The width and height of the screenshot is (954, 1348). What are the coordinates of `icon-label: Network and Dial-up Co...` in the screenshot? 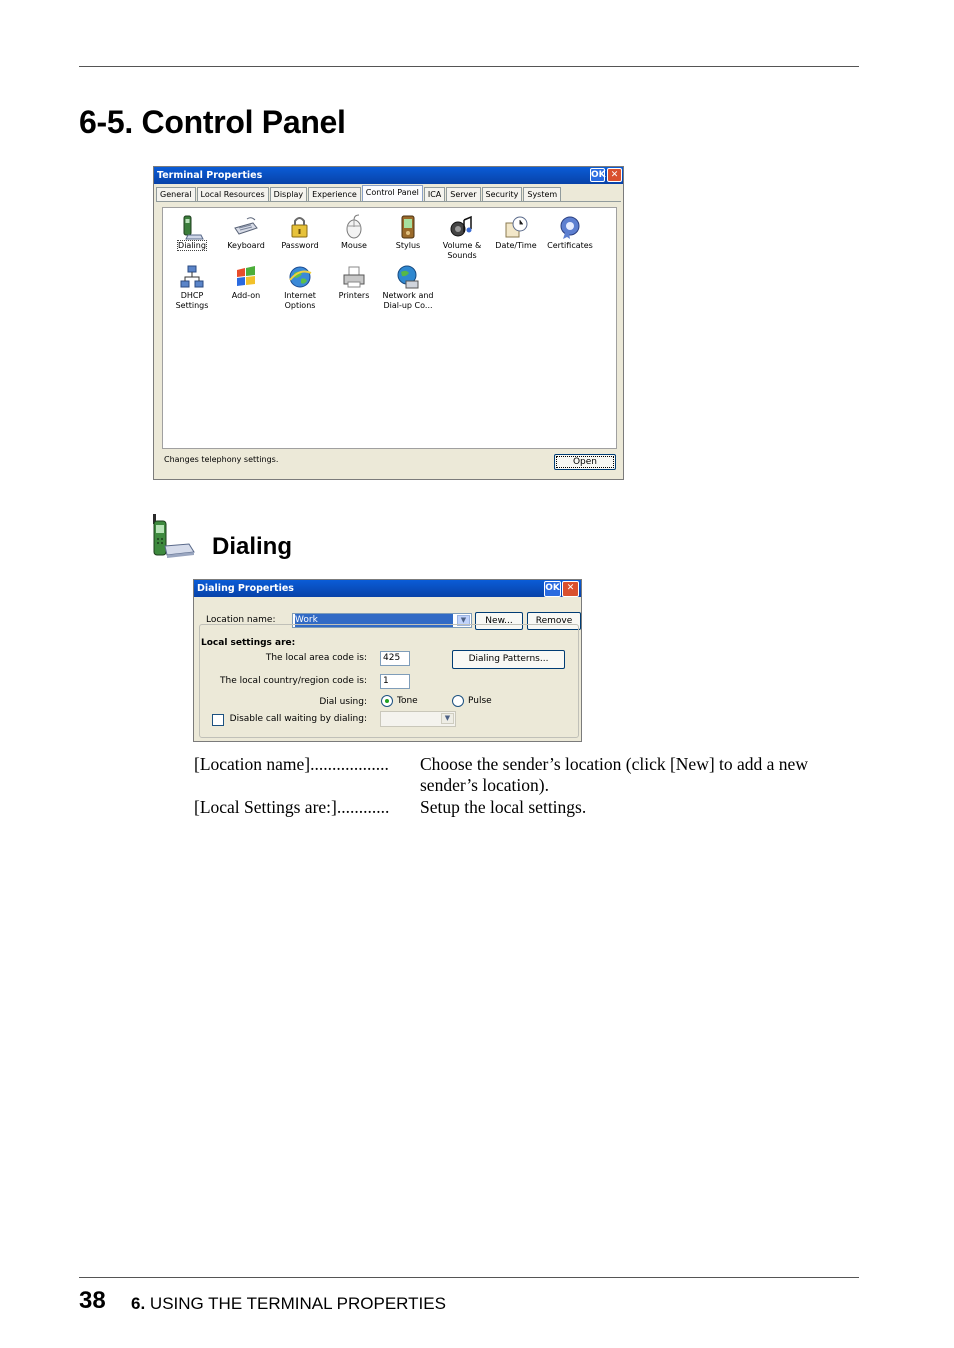 It's located at (408, 300).